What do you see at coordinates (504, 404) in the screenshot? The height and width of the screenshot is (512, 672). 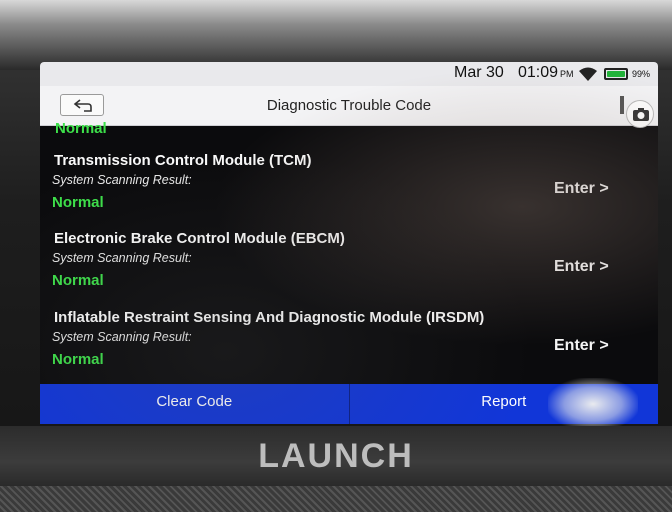 I see `report-button: Report` at bounding box center [504, 404].